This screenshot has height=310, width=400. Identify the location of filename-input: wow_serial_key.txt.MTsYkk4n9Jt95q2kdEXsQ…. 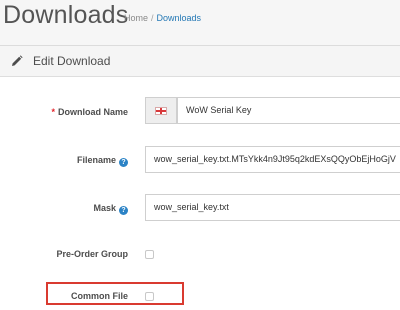
(272, 159).